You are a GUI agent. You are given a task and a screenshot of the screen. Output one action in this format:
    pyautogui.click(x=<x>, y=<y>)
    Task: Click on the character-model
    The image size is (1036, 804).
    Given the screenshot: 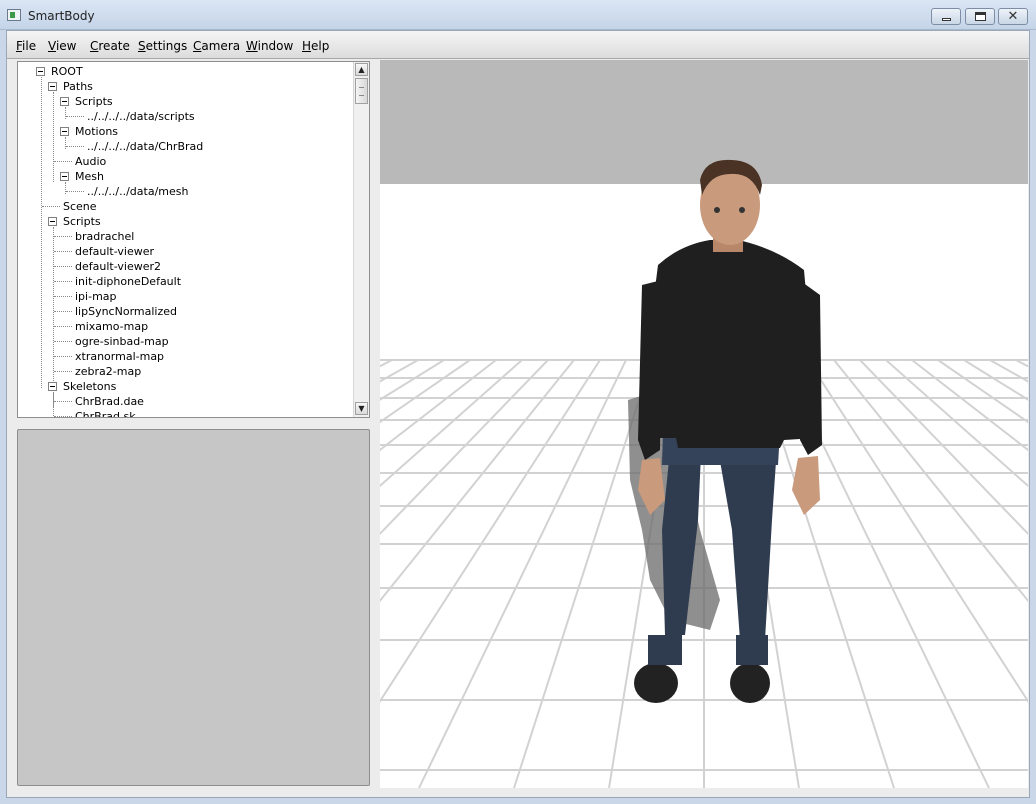 What is the action you would take?
    pyautogui.click(x=728, y=431)
    